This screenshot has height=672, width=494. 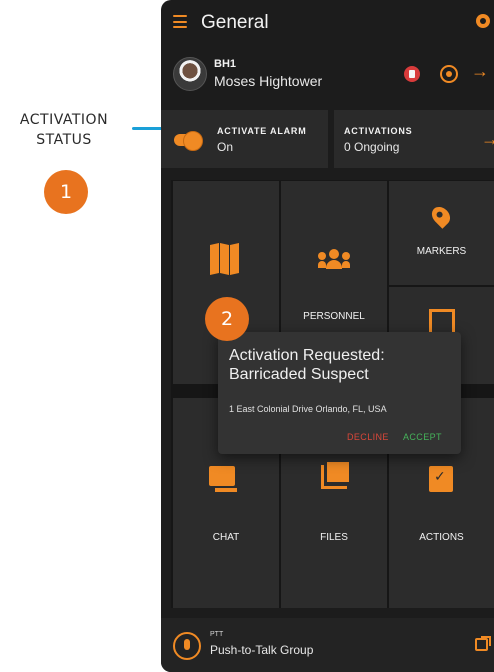 What do you see at coordinates (308, 409) in the screenshot?
I see `dialog-address: 1 East Colonial Drive Orlando, FL, USA` at bounding box center [308, 409].